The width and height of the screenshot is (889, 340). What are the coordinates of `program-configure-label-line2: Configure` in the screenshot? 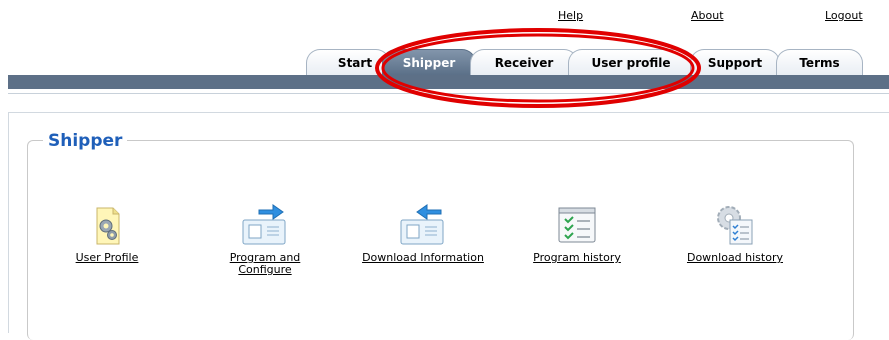 It's located at (265, 269).